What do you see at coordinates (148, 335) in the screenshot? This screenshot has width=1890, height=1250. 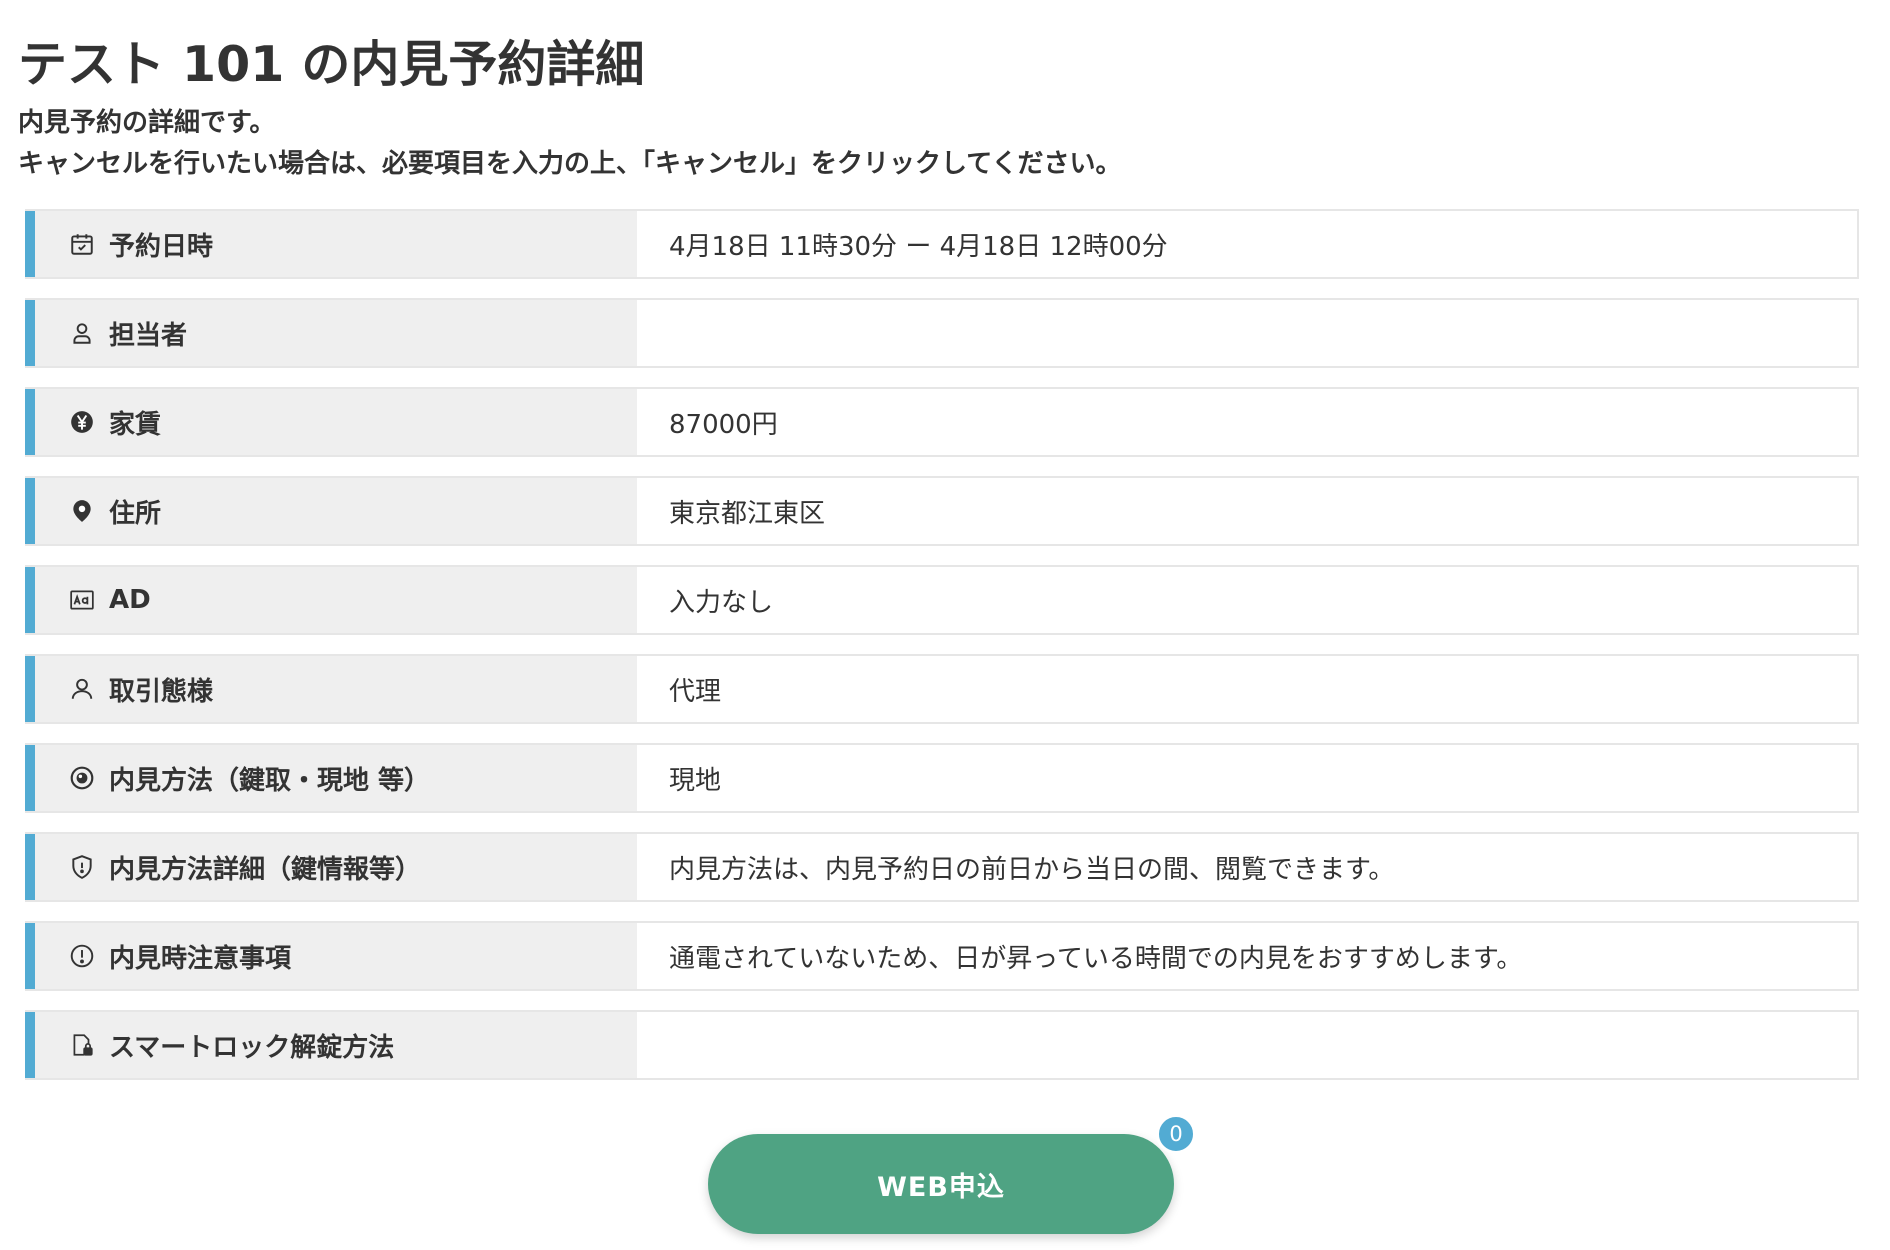 I see `detail-label: 担当者` at bounding box center [148, 335].